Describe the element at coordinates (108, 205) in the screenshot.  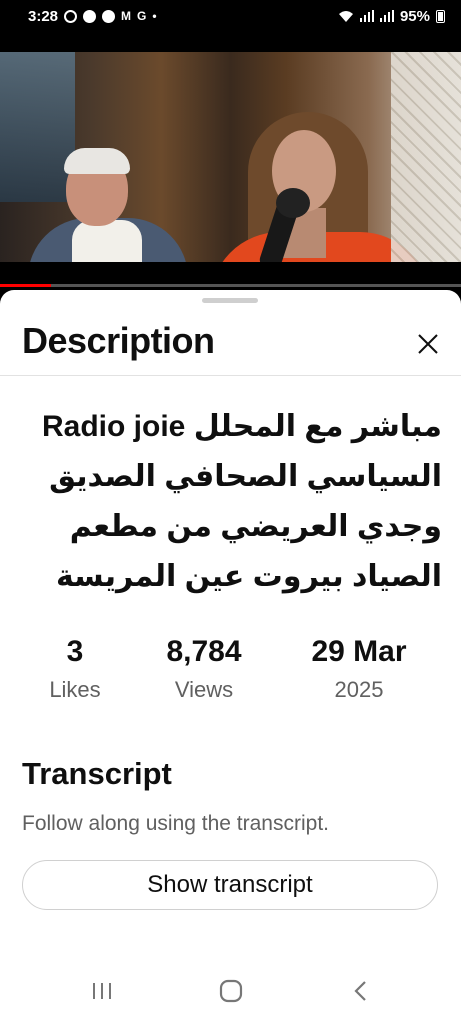
I see `video-person-left` at that location.